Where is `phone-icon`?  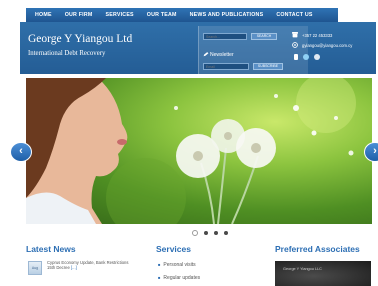 phone-icon is located at coordinates (295, 35).